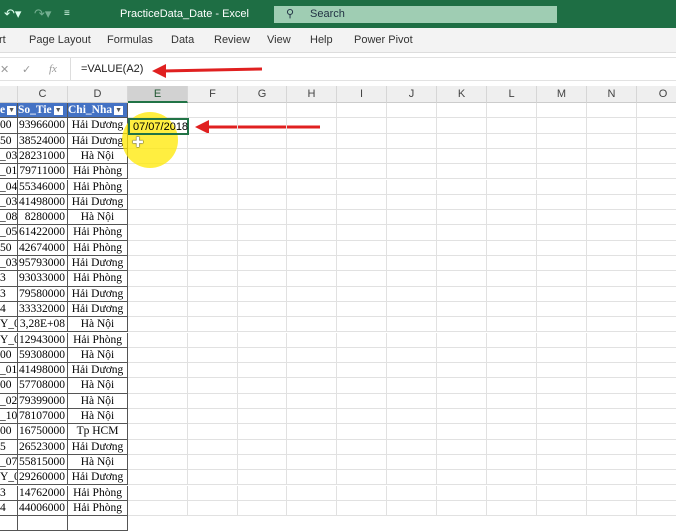 The image size is (676, 531). I want to click on cell-so-tien: 8280000, so click(43, 218).